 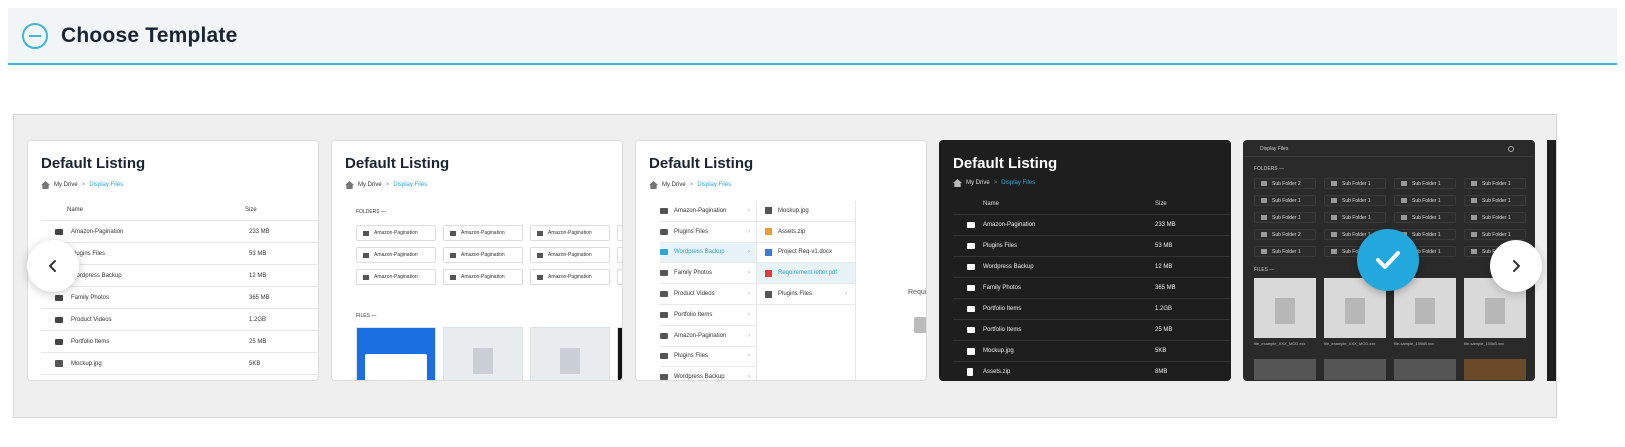 What do you see at coordinates (1425, 311) in the screenshot?
I see `file-x-icon` at bounding box center [1425, 311].